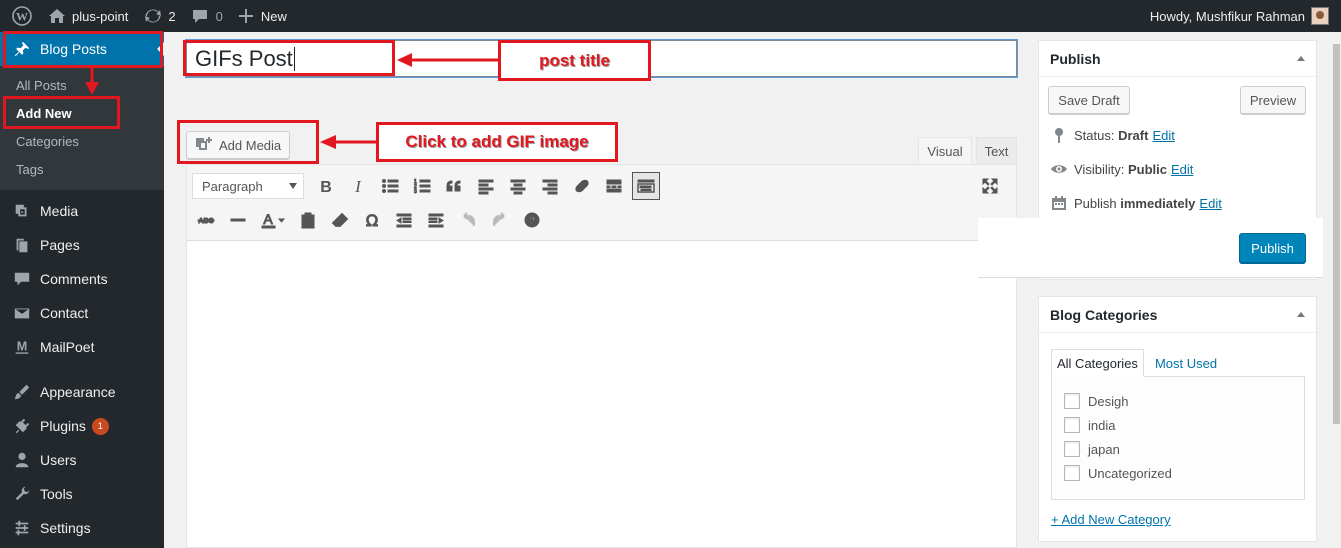  Describe the element at coordinates (1272, 248) in the screenshot. I see `publish-button: Publish` at that location.